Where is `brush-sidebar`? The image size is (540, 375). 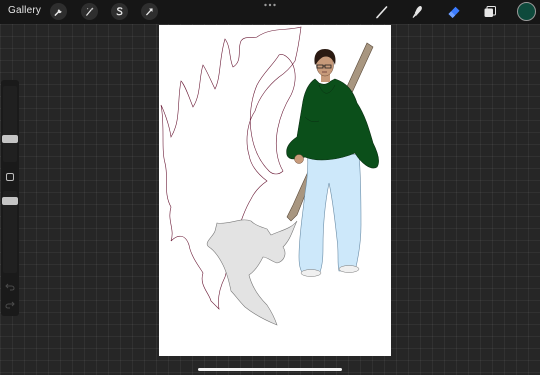 brush-sidebar is located at coordinates (10, 198).